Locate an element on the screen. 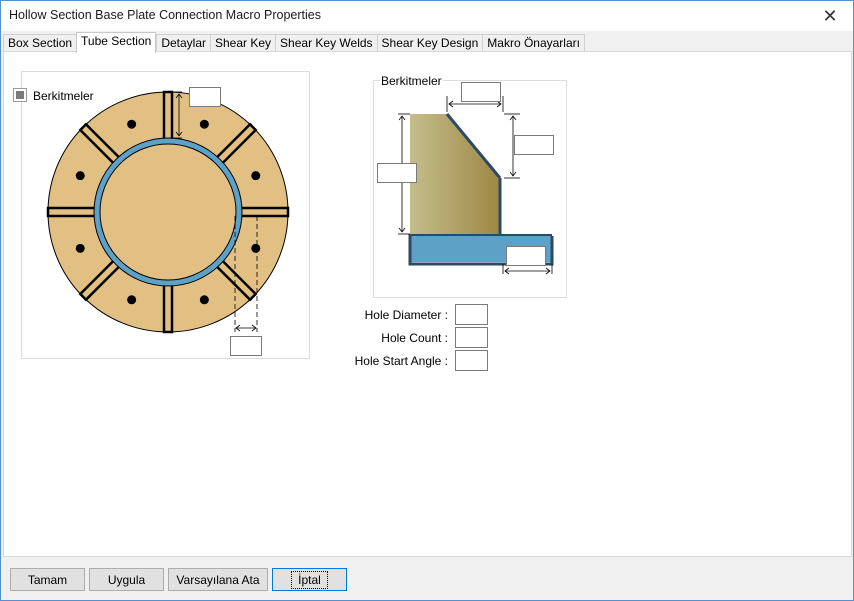  defaults-button: Varsayılana Ata is located at coordinates (218, 579).